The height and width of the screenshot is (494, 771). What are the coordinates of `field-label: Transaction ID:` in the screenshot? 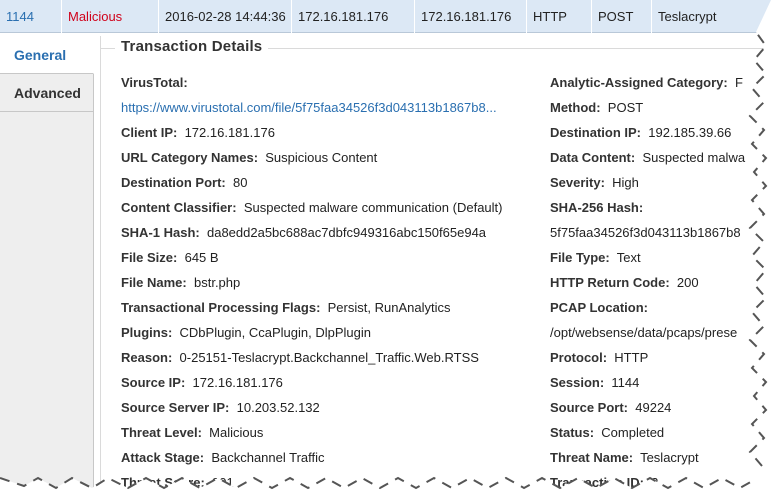 It's located at (597, 482).